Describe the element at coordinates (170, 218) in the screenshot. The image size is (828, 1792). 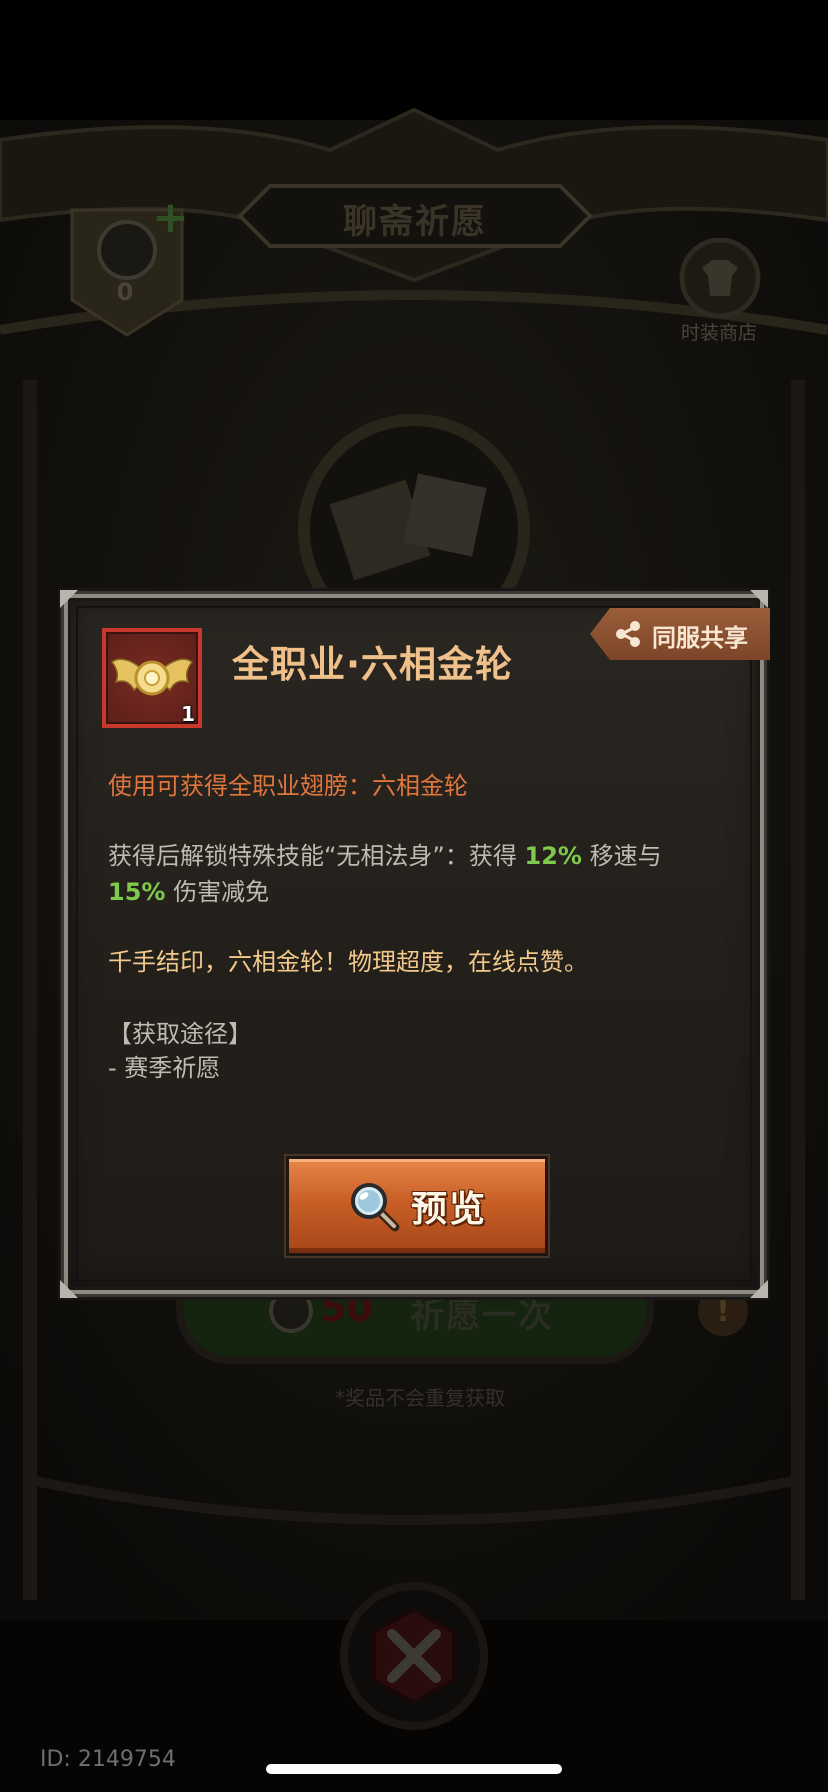
I see `add-currency-icon: +` at that location.